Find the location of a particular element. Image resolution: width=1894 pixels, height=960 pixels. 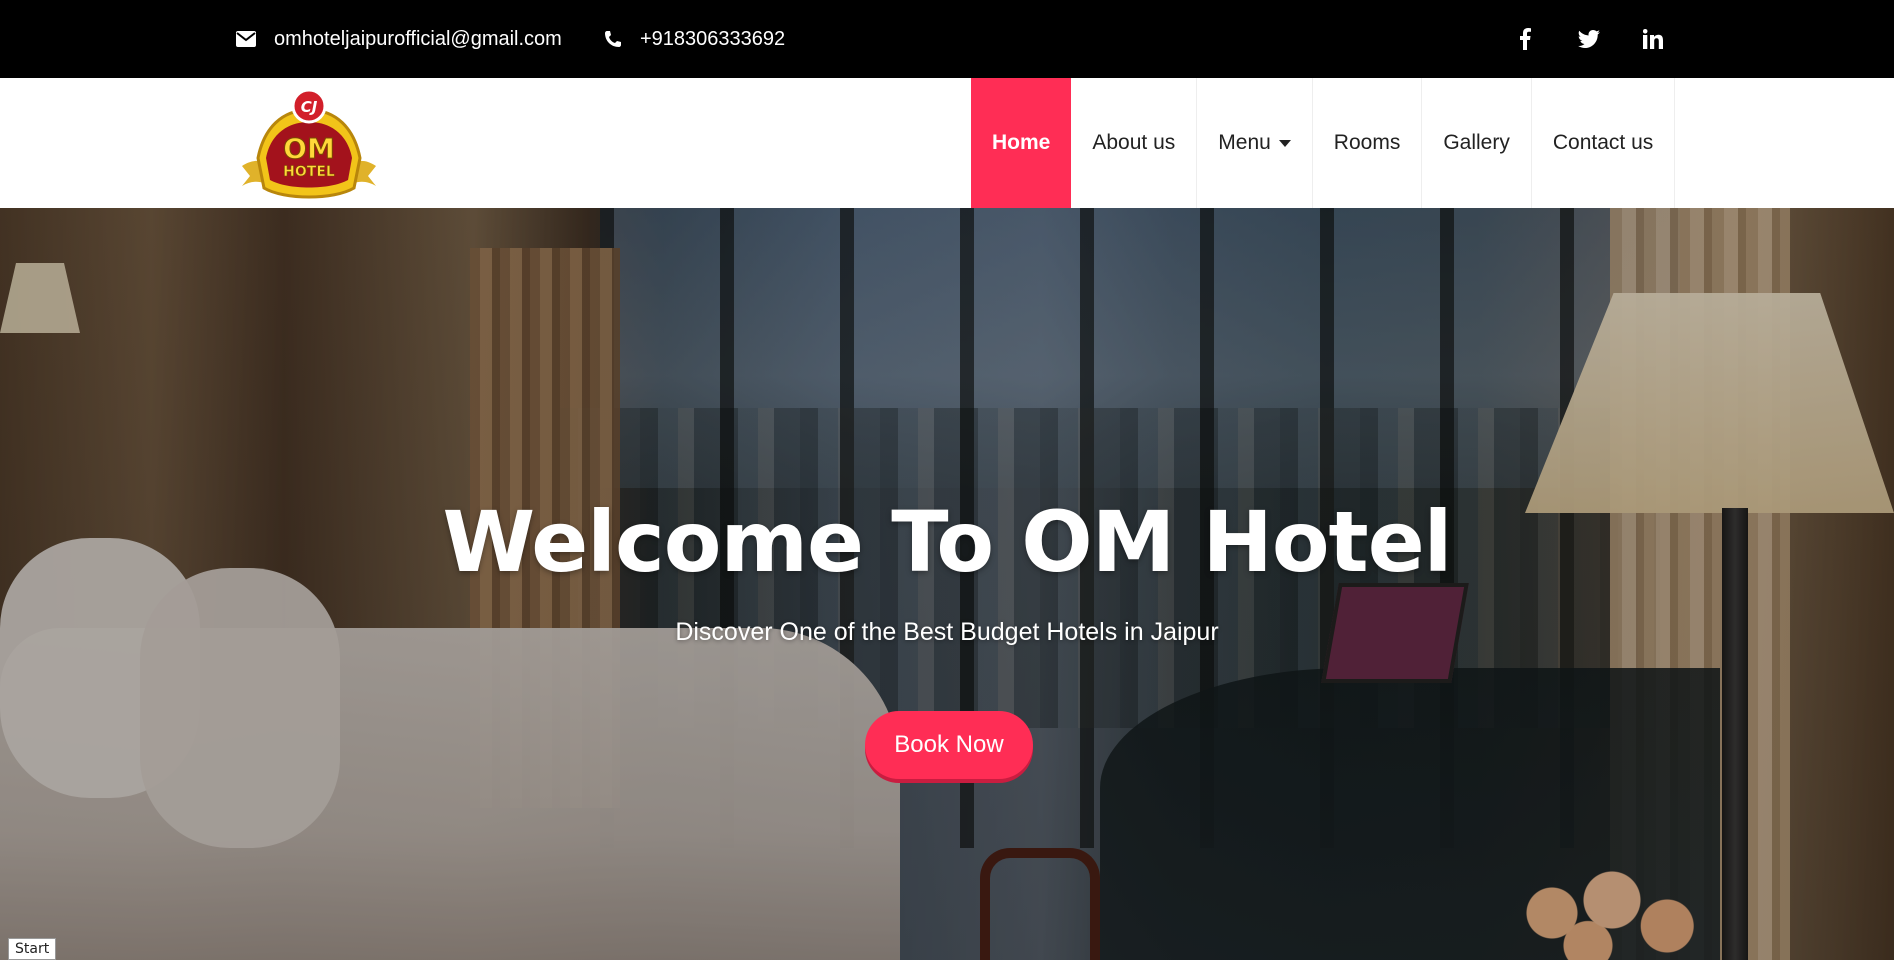

hero-title: Welcome To OM Hotel is located at coordinates (947, 542).